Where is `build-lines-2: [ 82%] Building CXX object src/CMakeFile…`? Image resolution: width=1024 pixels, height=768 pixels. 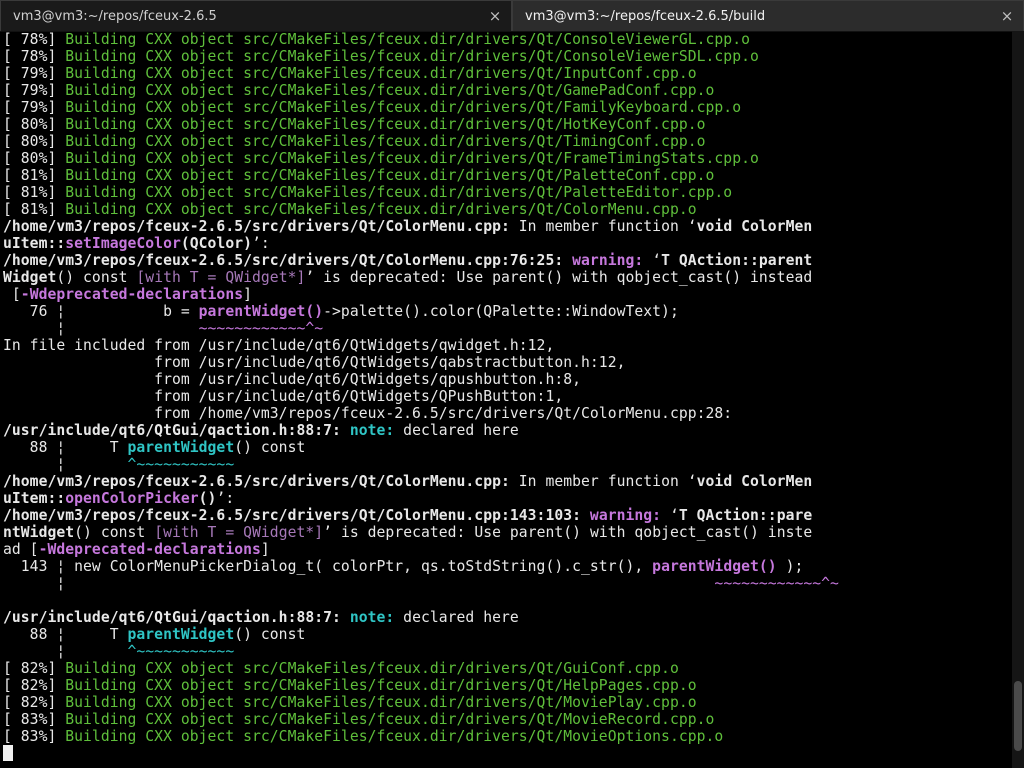
build-lines-2: [ 82%] Building CXX object src/CMakeFile… is located at coordinates (507, 702).